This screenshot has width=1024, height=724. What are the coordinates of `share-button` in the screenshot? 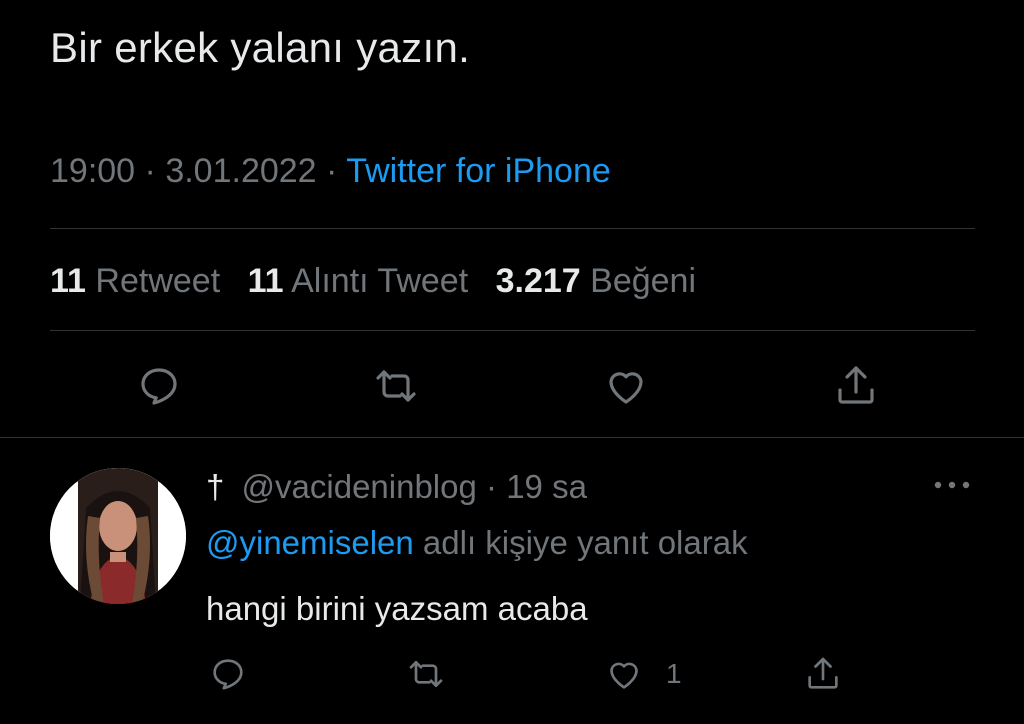 It's located at (856, 386).